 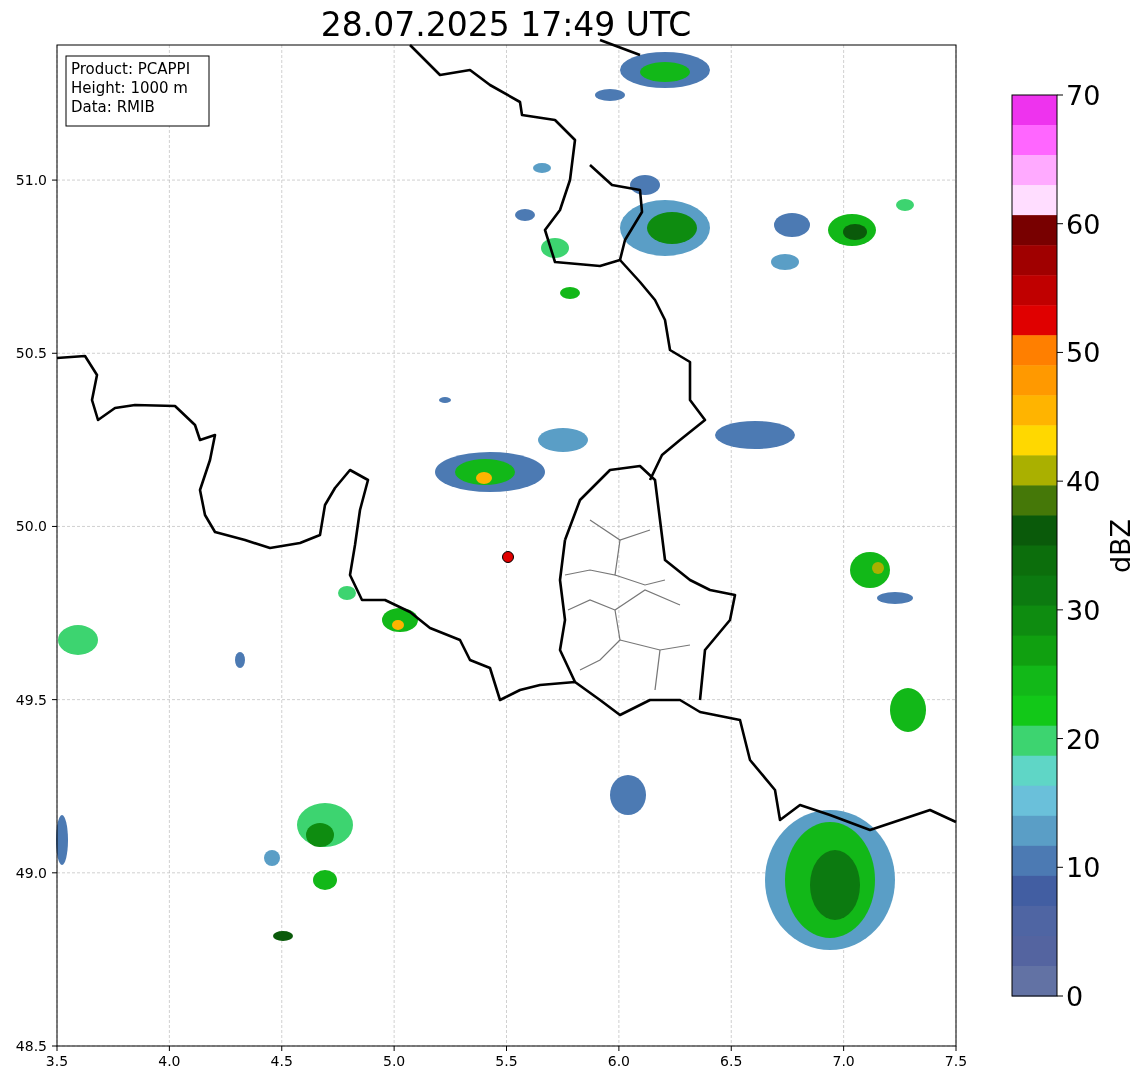 What do you see at coordinates (1083, 482) in the screenshot?
I see `colorbar-tick-label: 40` at bounding box center [1083, 482].